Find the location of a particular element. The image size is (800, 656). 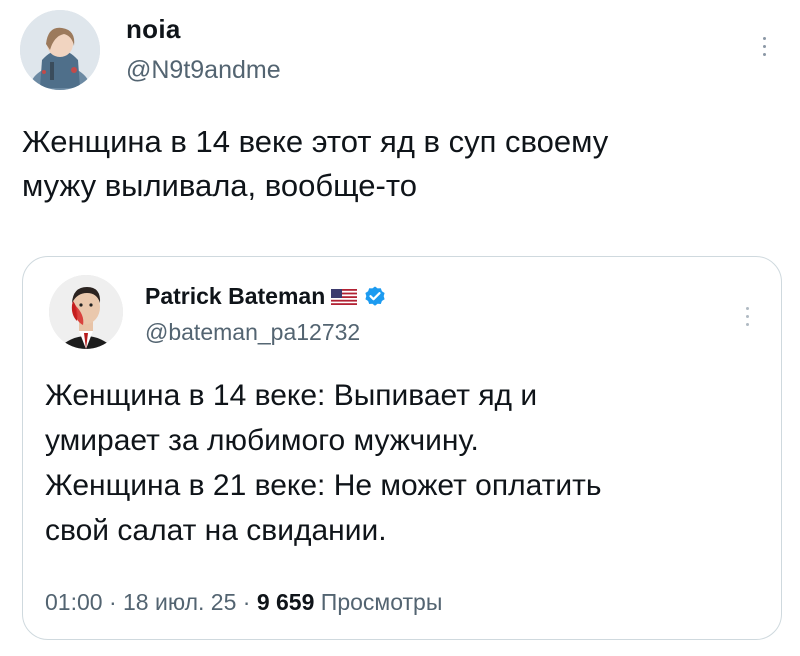

avatar is located at coordinates (60, 50).